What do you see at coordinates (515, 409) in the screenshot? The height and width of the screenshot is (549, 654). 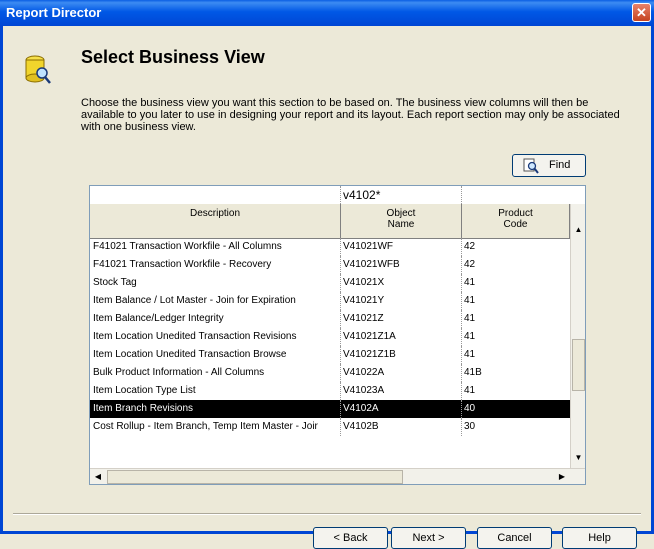 I see `cell-product-code: 40` at bounding box center [515, 409].